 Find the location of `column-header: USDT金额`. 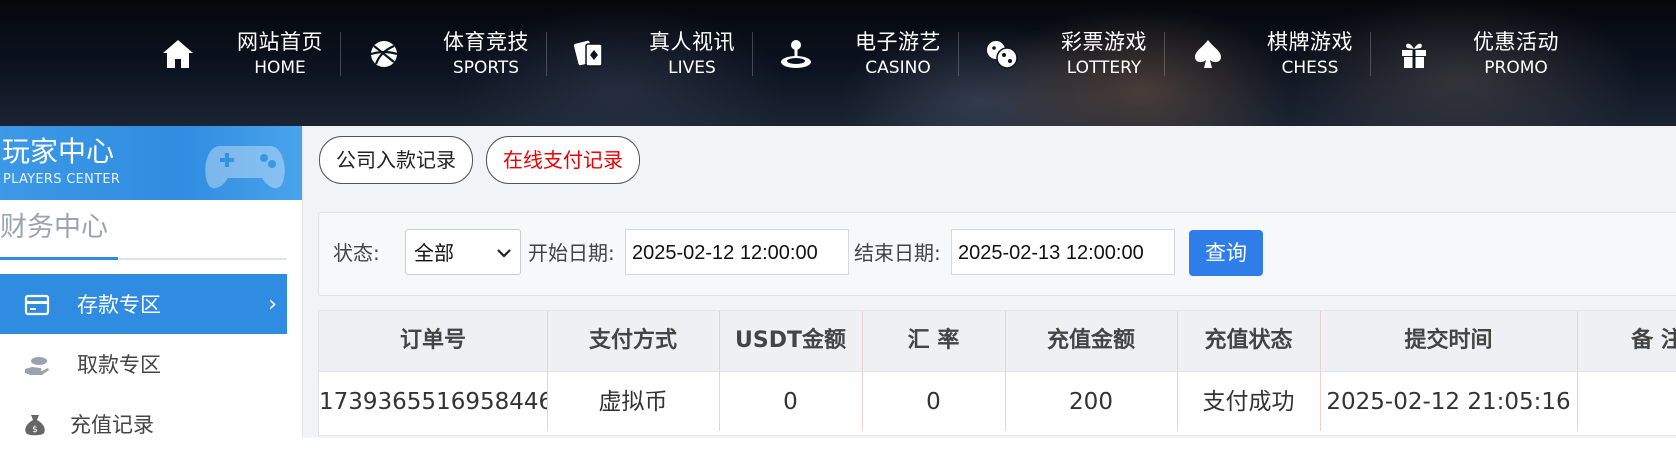

column-header: USDT金额 is located at coordinates (790, 340).